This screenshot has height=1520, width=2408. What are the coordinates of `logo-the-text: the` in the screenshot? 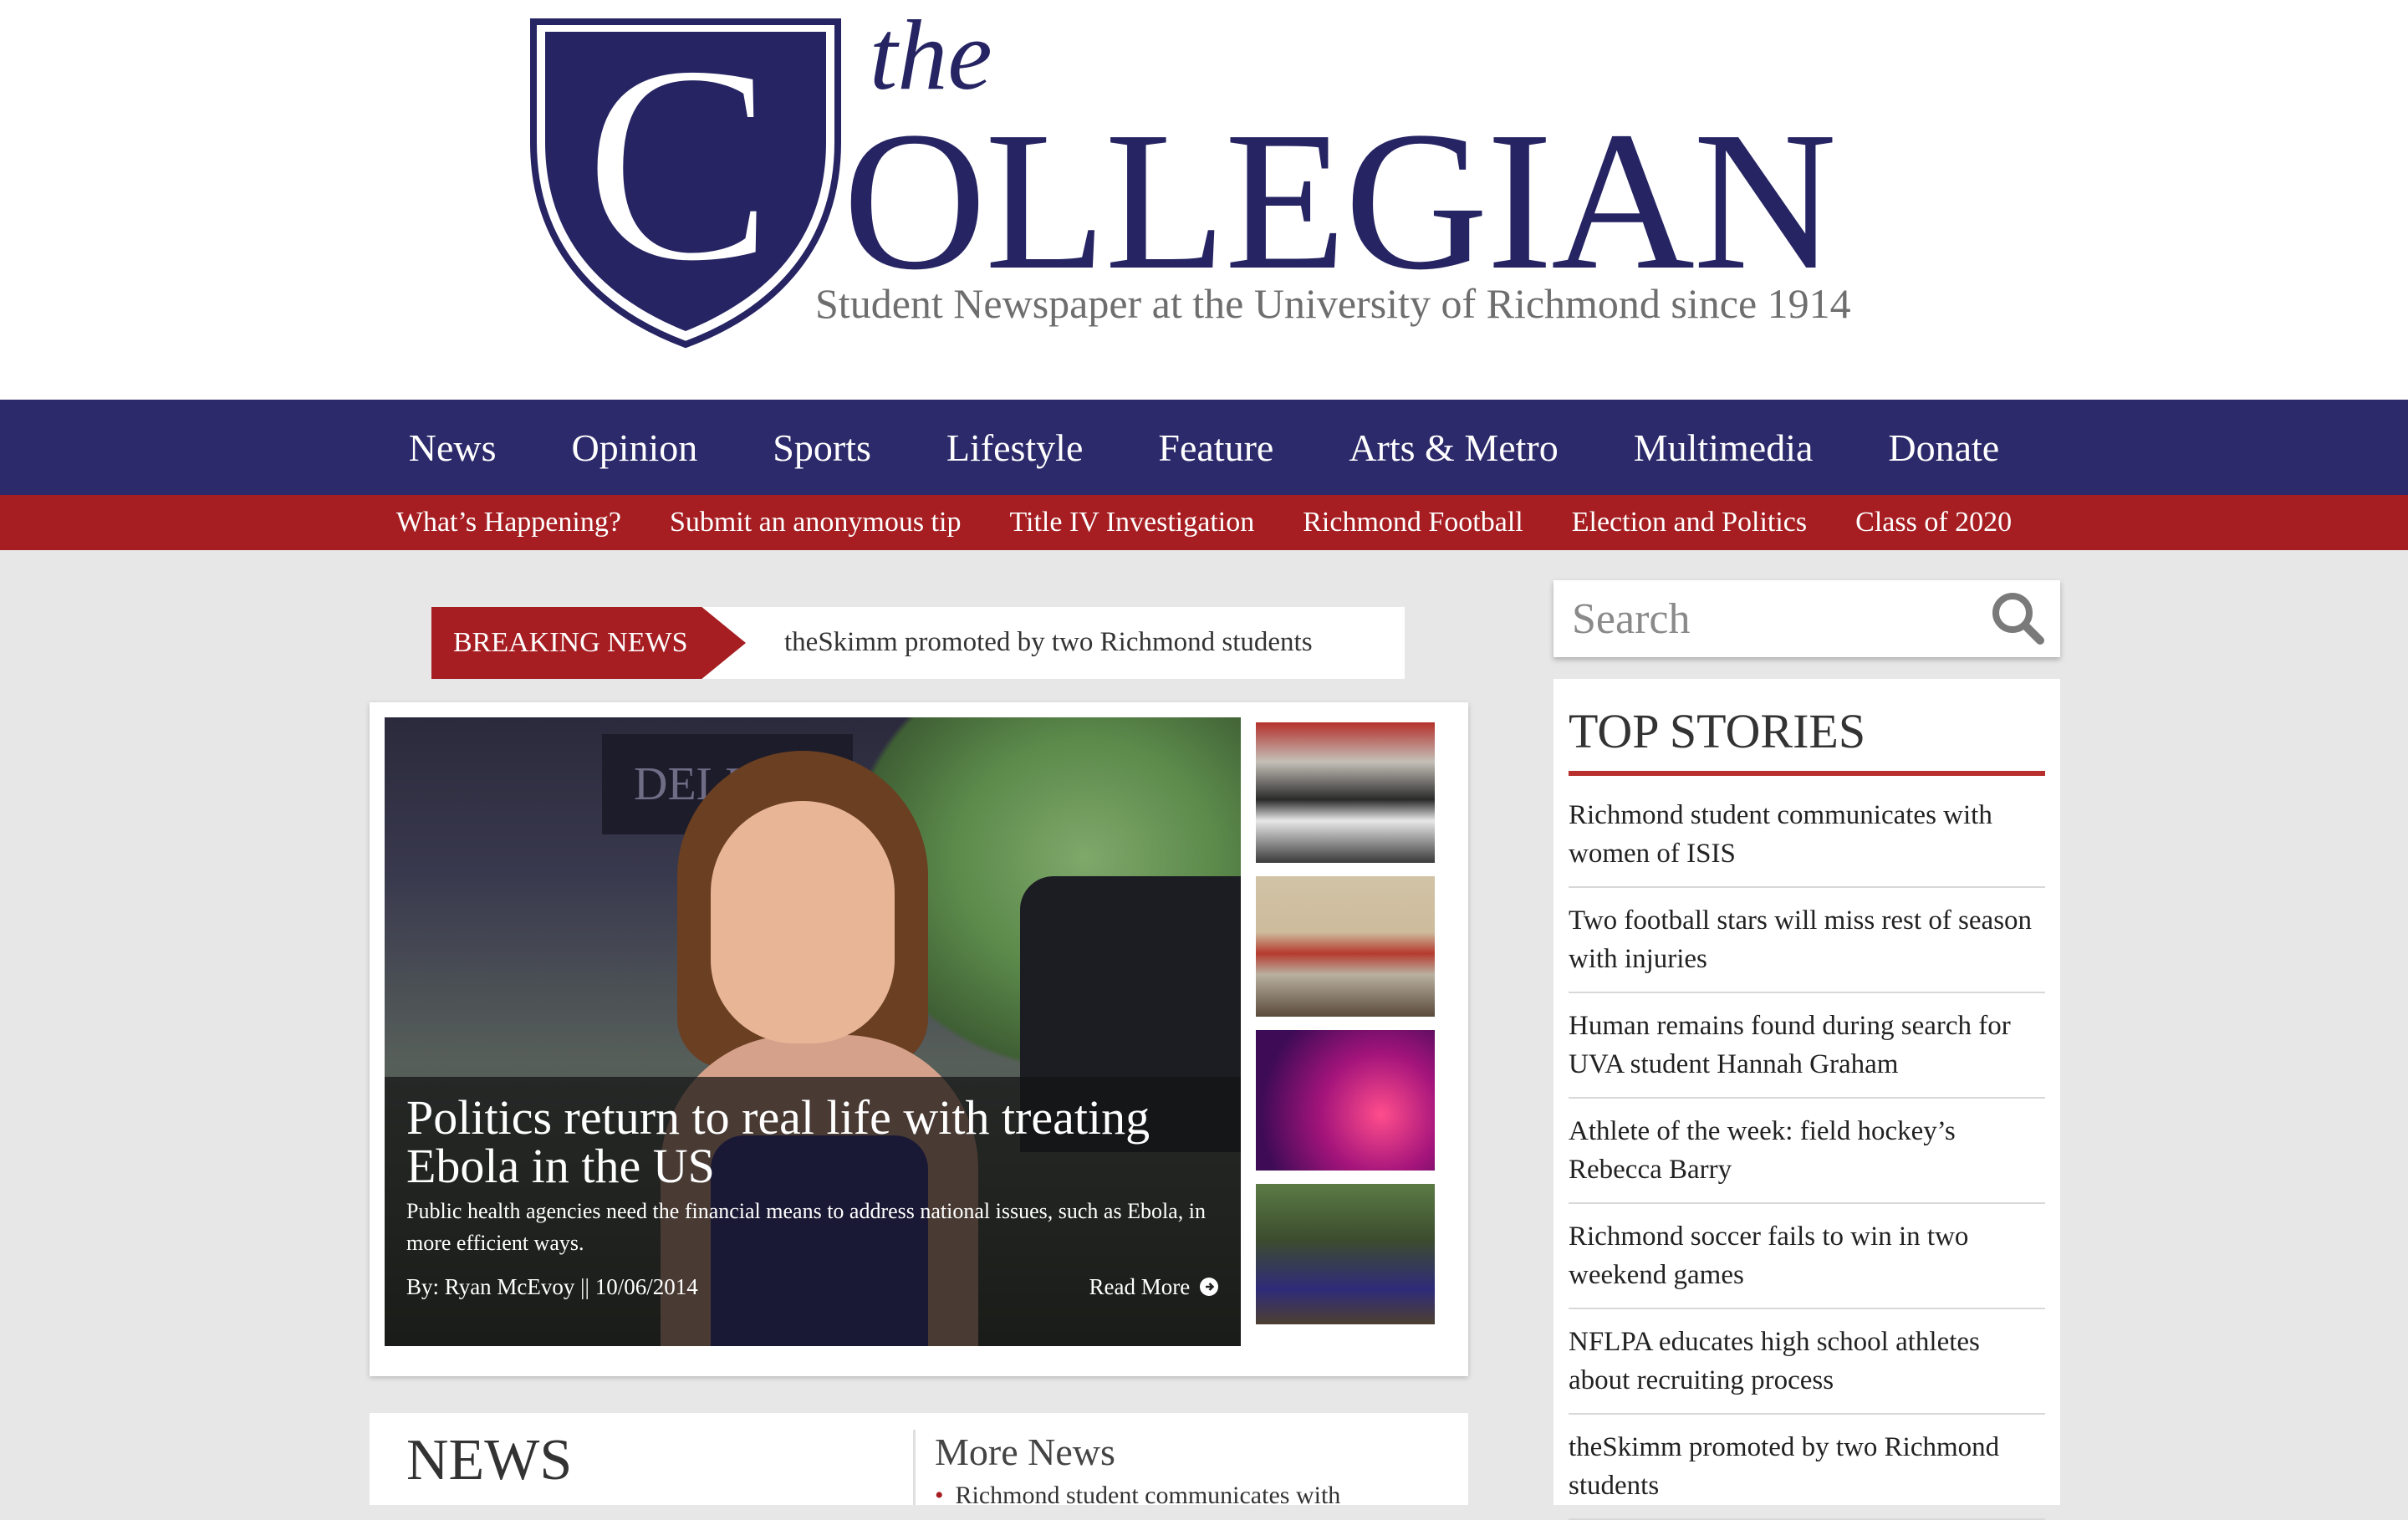 It's located at (931, 55).